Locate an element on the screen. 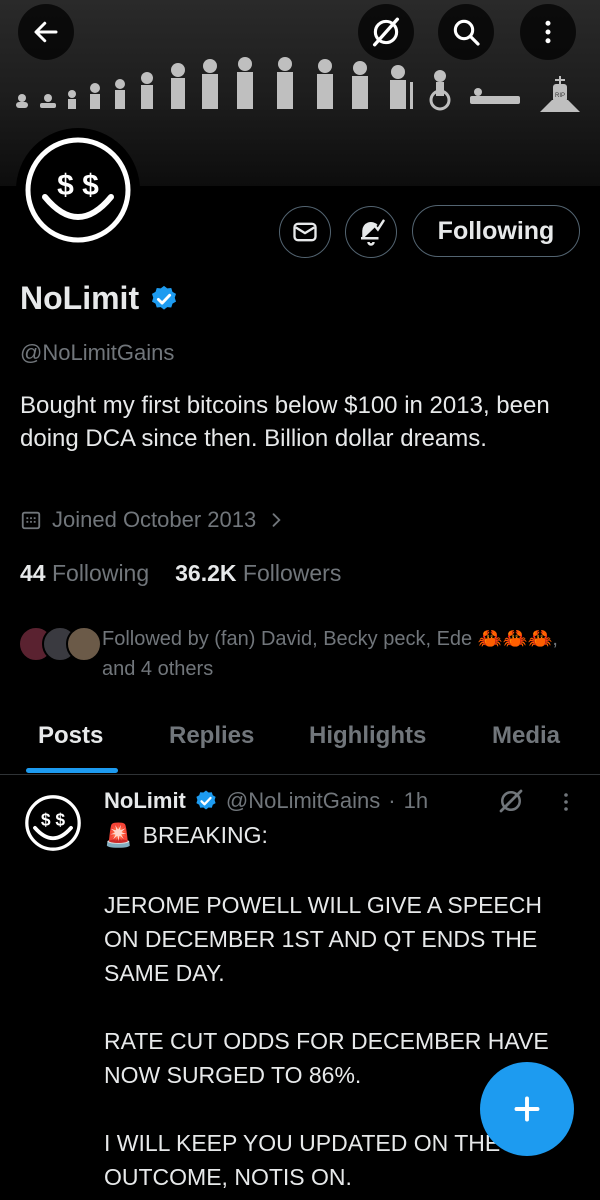 This screenshot has height=1200, width=600. followers-label: Followers is located at coordinates (292, 573).